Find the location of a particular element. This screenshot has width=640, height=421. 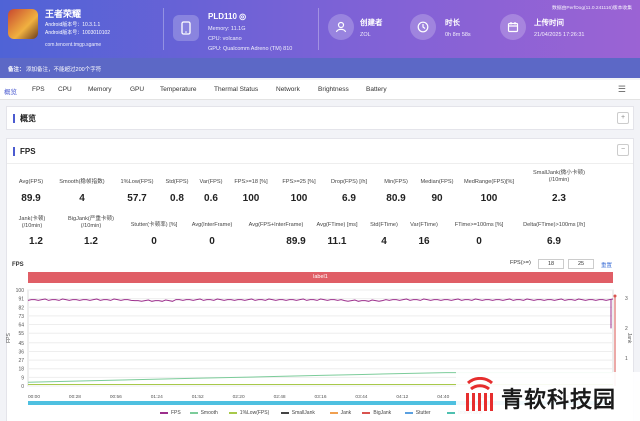

legend-item: BigJank is located at coordinates (376, 413).